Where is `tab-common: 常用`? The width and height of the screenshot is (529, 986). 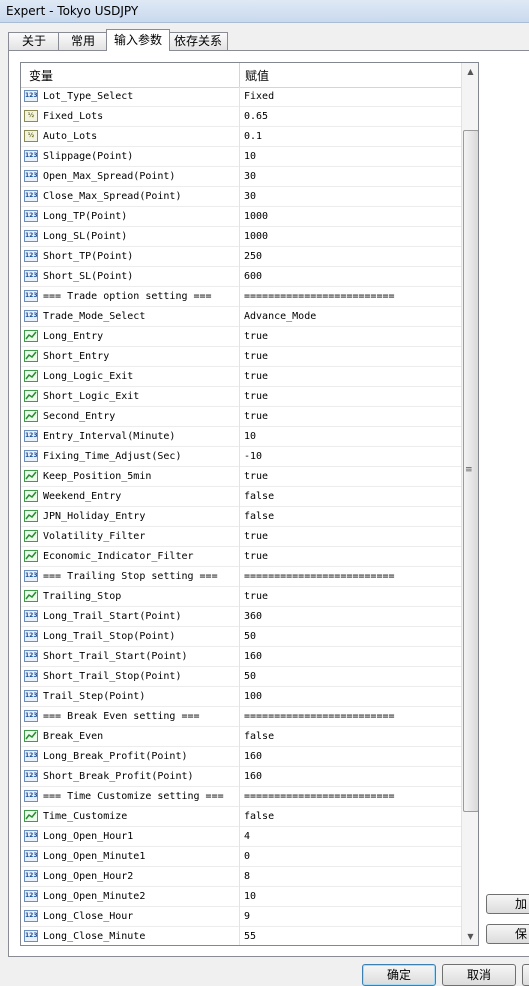 tab-common: 常用 is located at coordinates (83, 41).